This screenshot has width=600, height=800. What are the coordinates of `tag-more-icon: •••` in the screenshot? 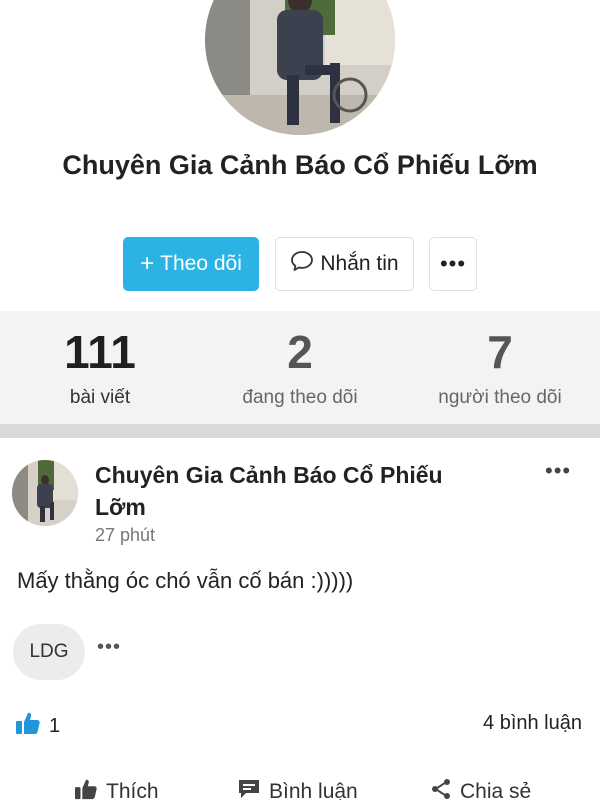 It's located at (109, 647).